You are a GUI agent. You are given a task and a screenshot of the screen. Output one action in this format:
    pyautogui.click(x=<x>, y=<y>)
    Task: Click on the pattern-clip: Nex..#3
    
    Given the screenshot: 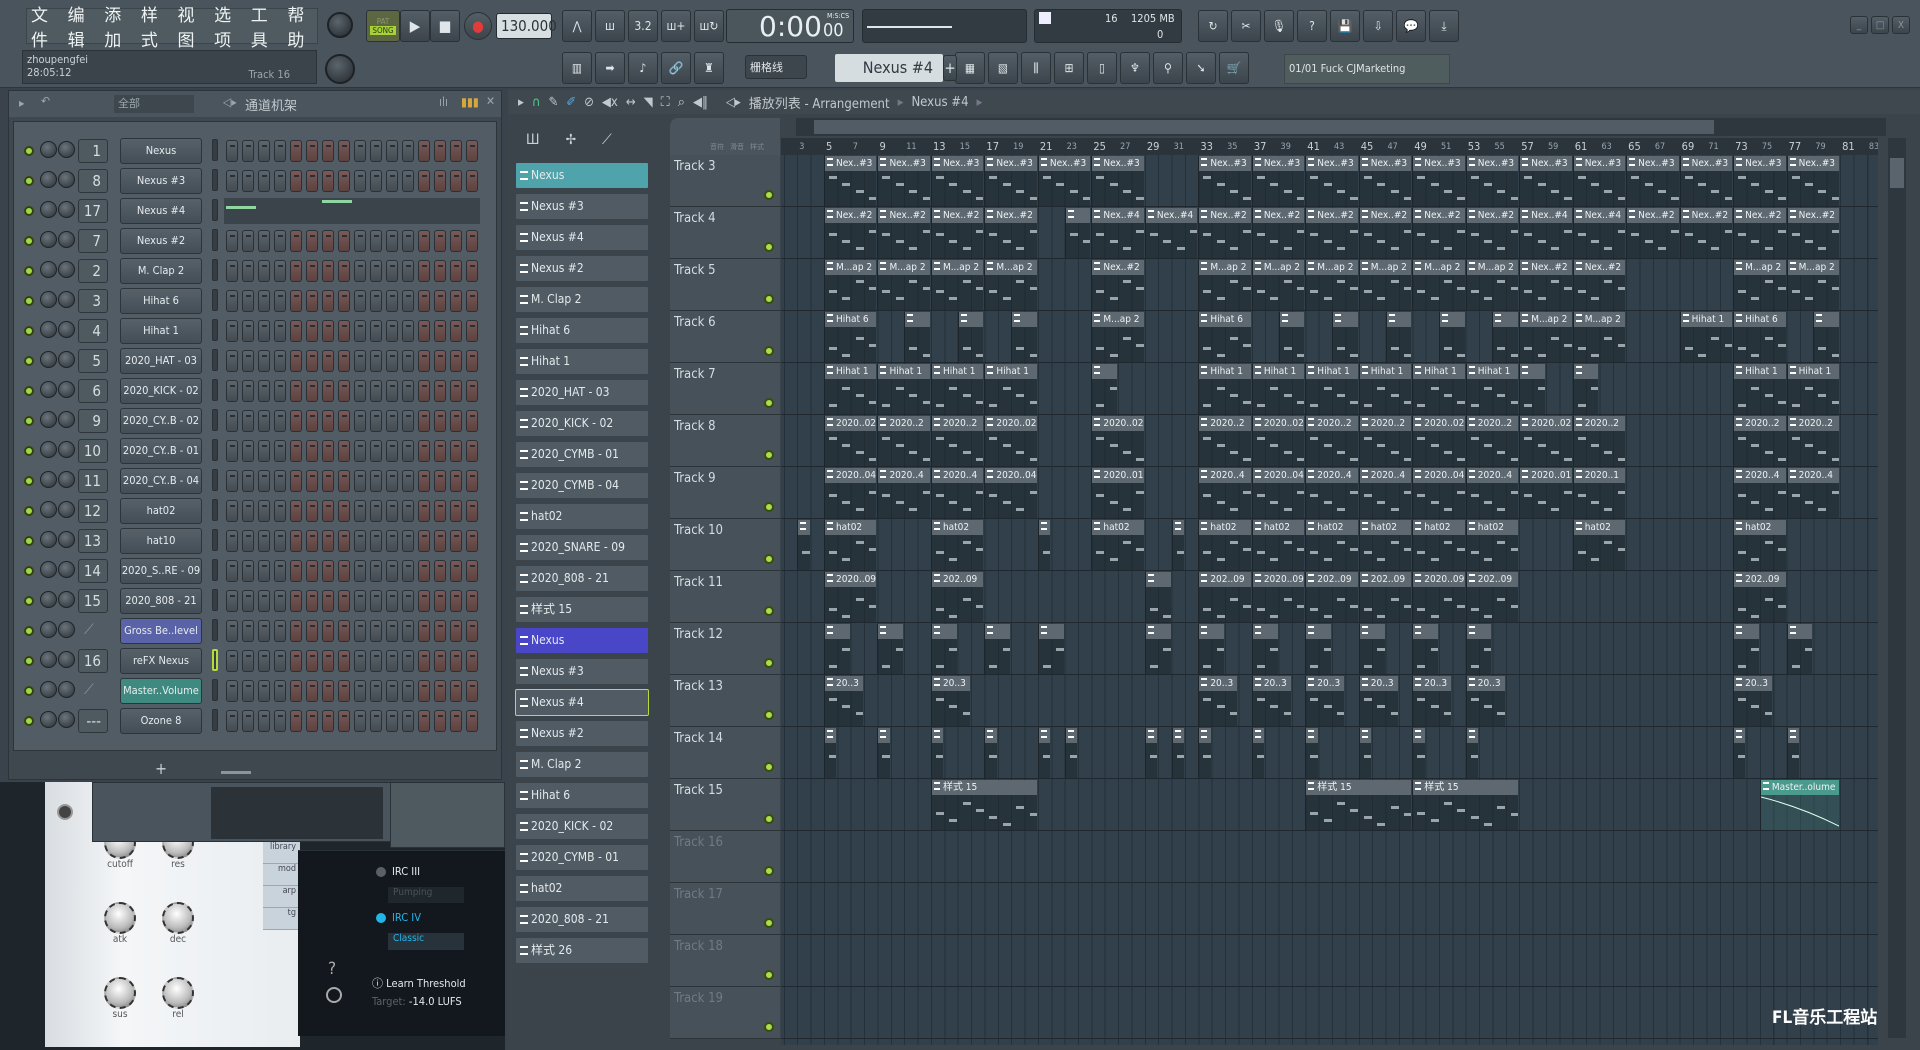 What is the action you would take?
    pyautogui.click(x=1438, y=181)
    